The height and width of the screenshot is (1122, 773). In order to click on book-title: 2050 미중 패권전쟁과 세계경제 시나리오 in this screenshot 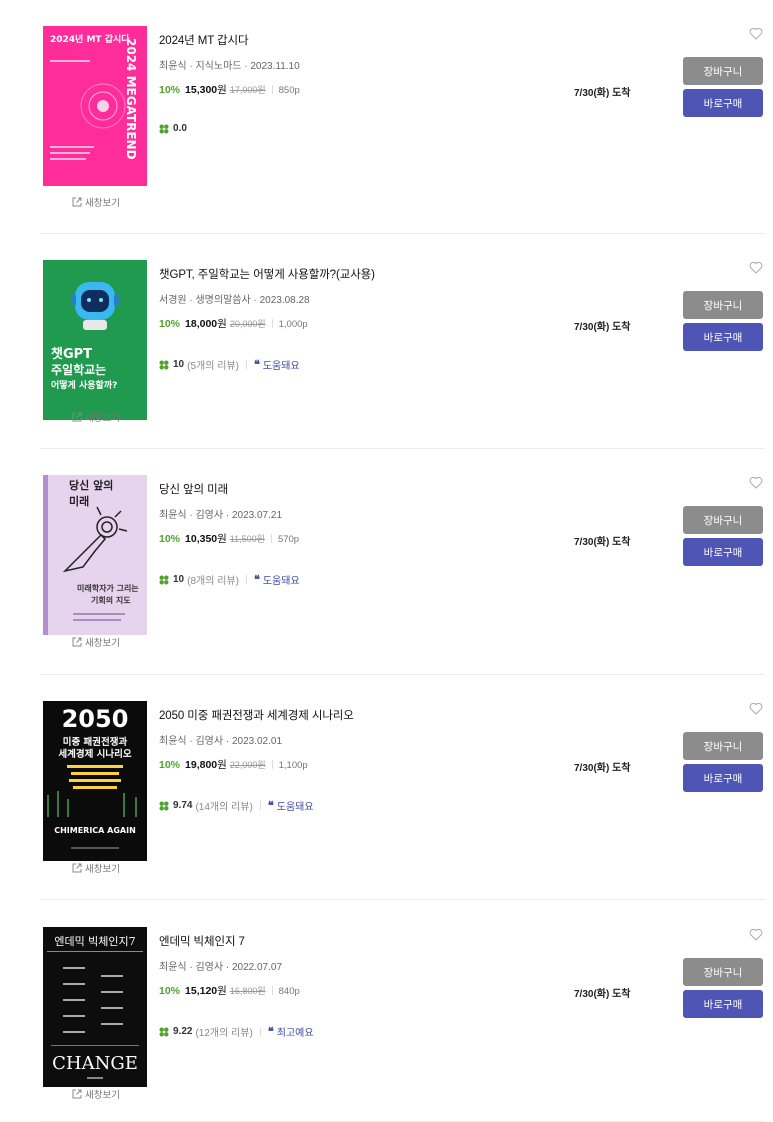, I will do `click(359, 715)`.